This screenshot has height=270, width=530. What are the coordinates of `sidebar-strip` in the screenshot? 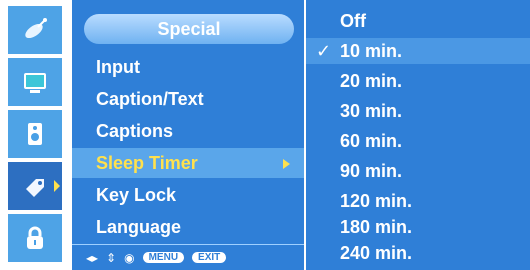 It's located at (35, 135).